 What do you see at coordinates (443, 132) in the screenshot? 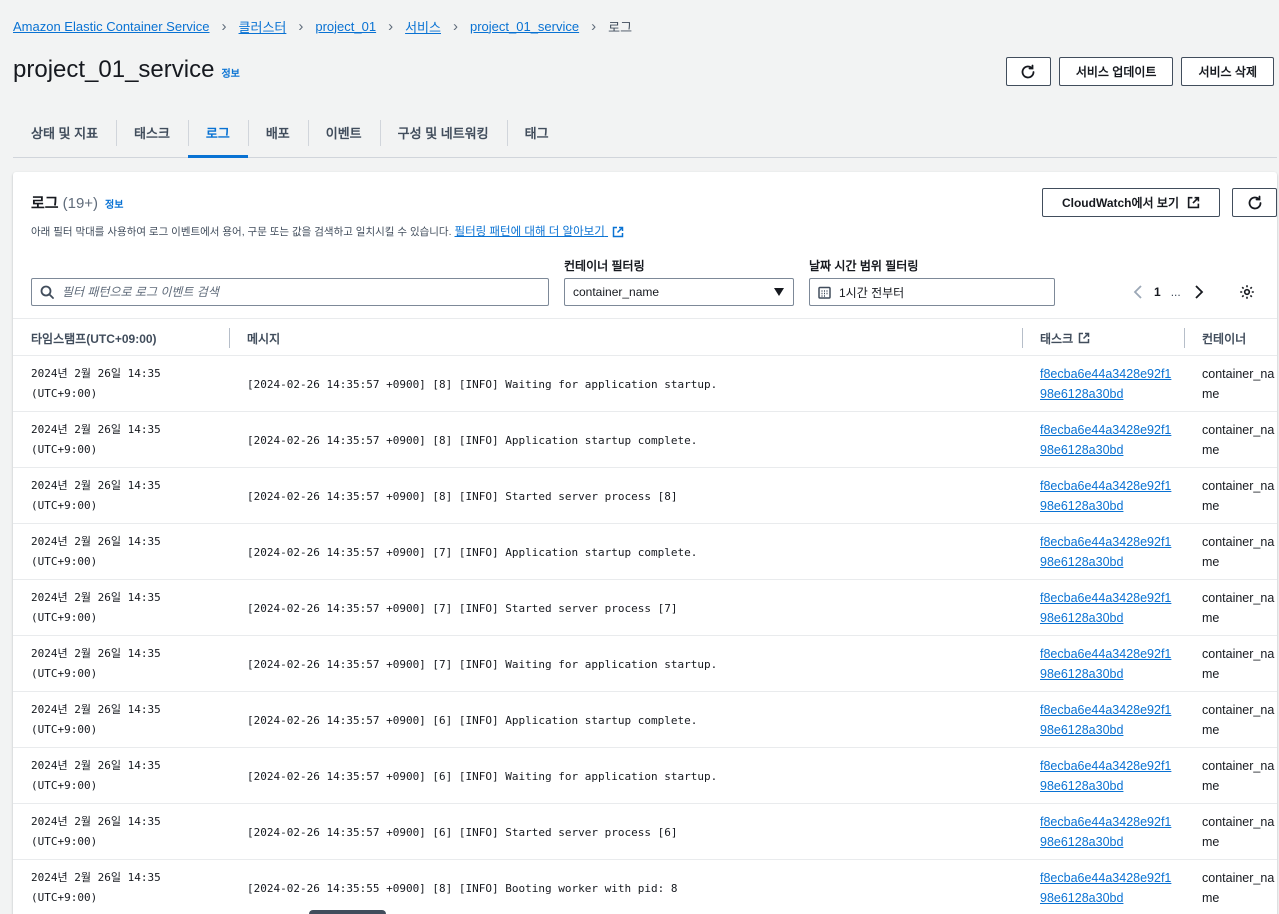
I see `tab-configuration: 구성 및 네트워킹` at bounding box center [443, 132].